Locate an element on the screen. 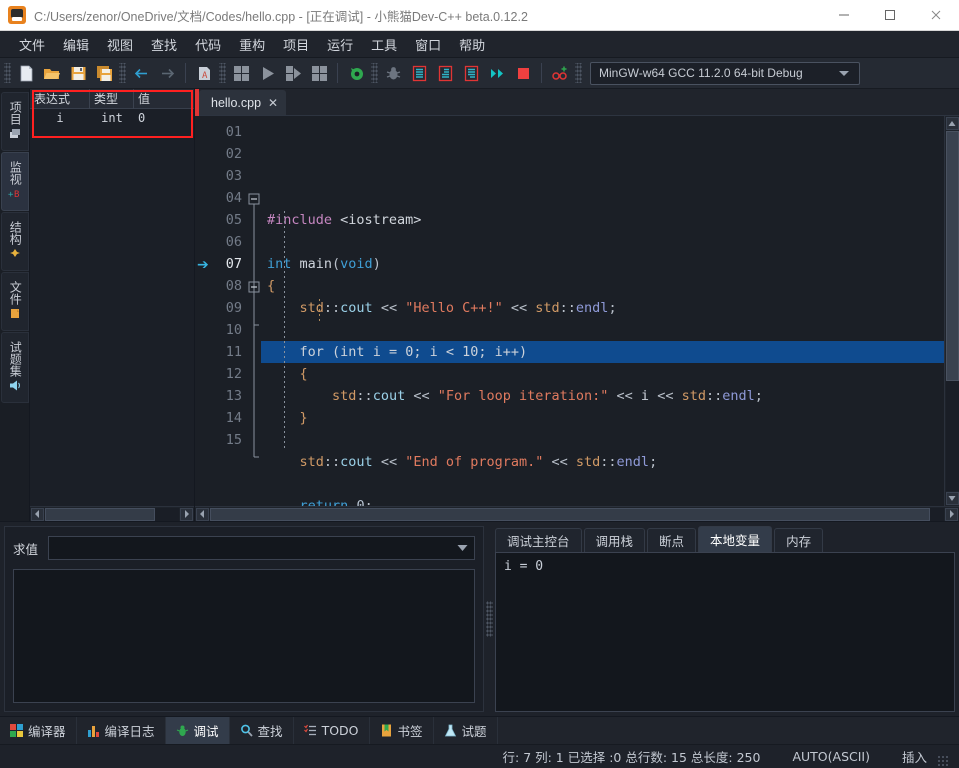  editor-vscroll-thumb is located at coordinates (952, 256).